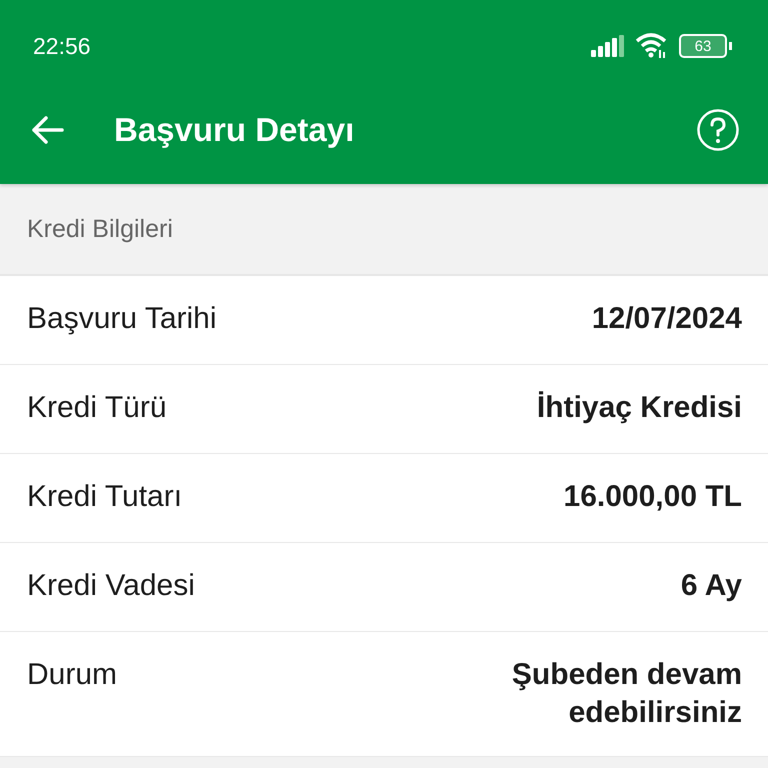 Image resolution: width=768 pixels, height=768 pixels. I want to click on detail-value: İhtiyaç Kredisi, so click(639, 408).